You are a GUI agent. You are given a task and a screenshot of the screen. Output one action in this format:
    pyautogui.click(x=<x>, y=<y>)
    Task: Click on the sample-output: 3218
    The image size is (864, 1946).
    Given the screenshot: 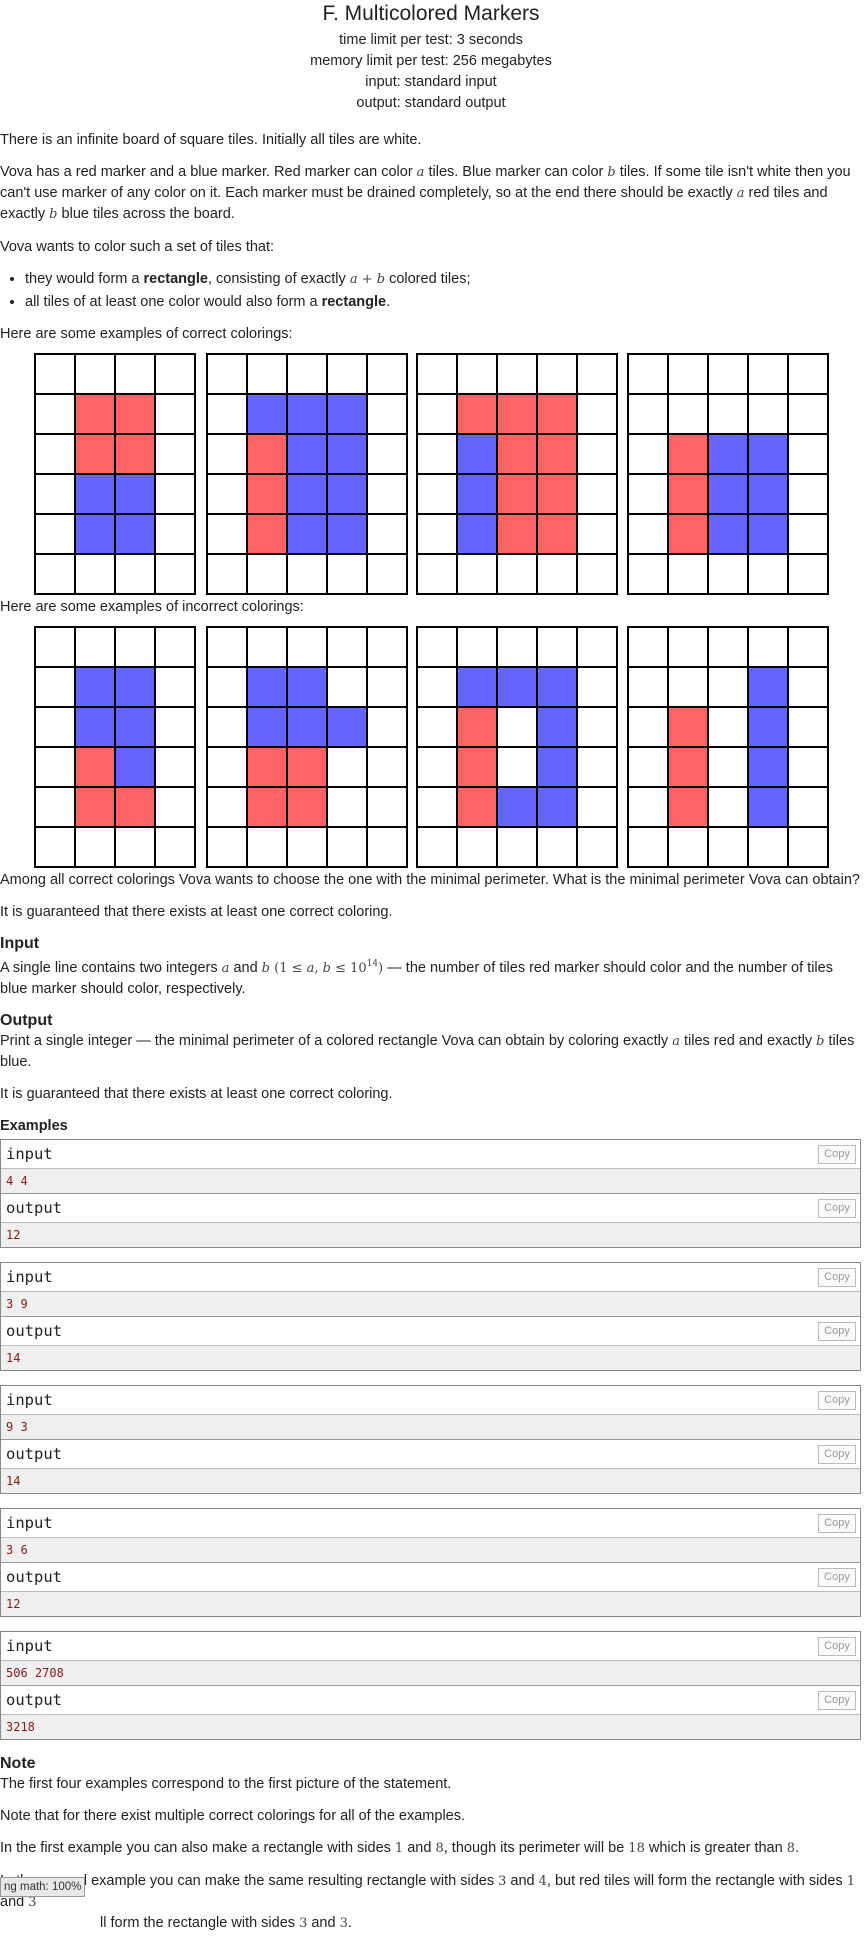 What is the action you would take?
    pyautogui.click(x=430, y=1726)
    